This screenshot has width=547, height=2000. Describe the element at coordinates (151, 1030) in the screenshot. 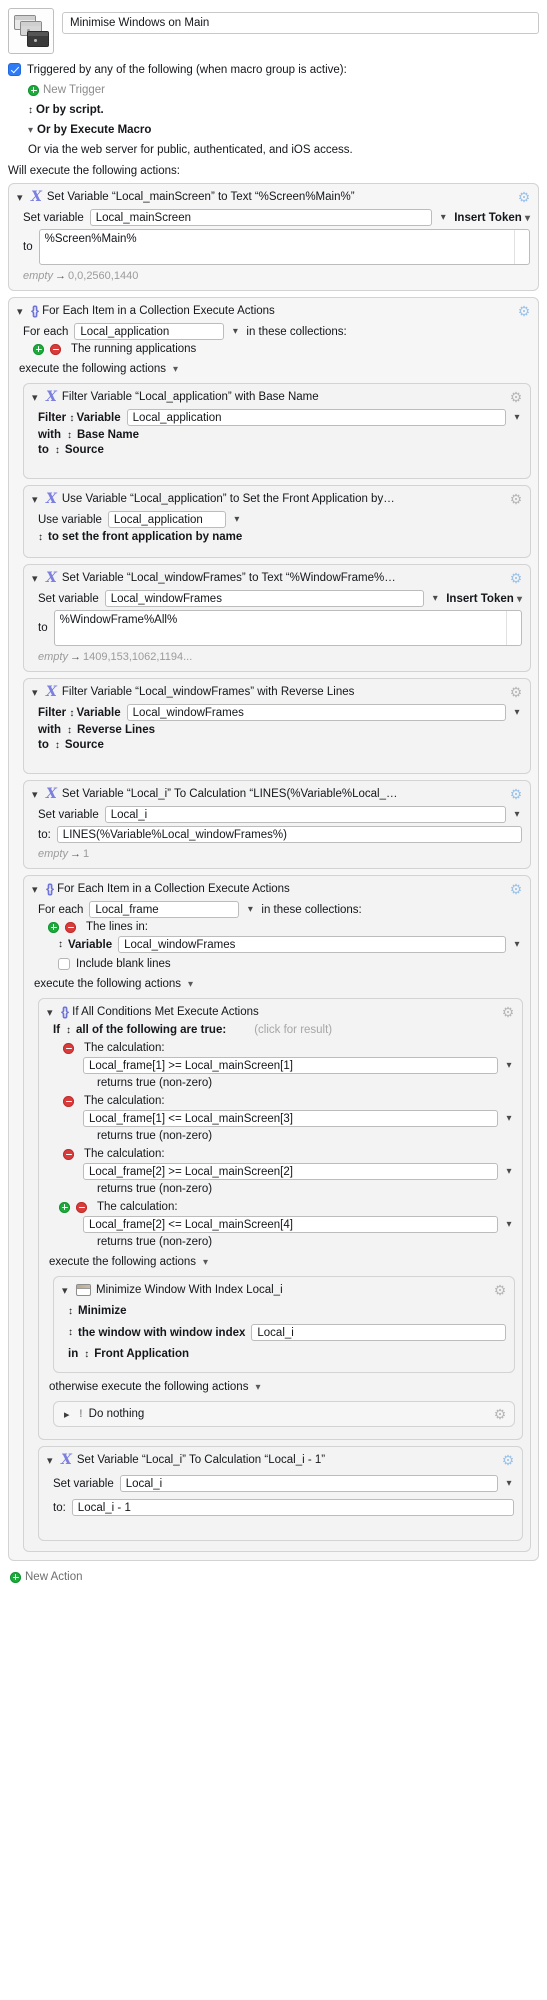

I see `match-mode-label: all of the following are true:` at that location.